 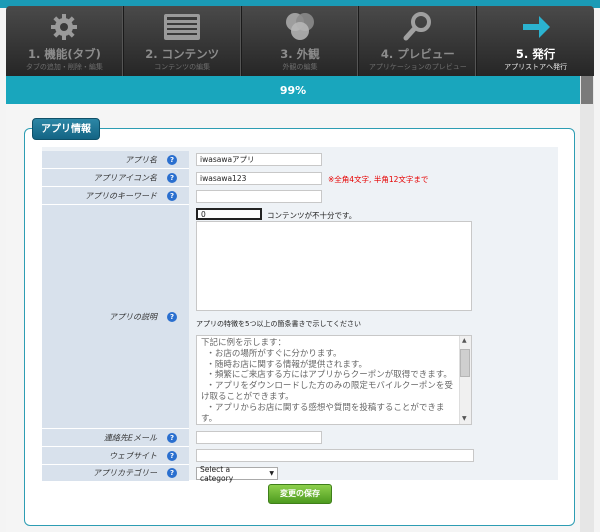 What do you see at coordinates (536, 67) in the screenshot?
I see `step-sublabel: アプリストアへ発行` at bounding box center [536, 67].